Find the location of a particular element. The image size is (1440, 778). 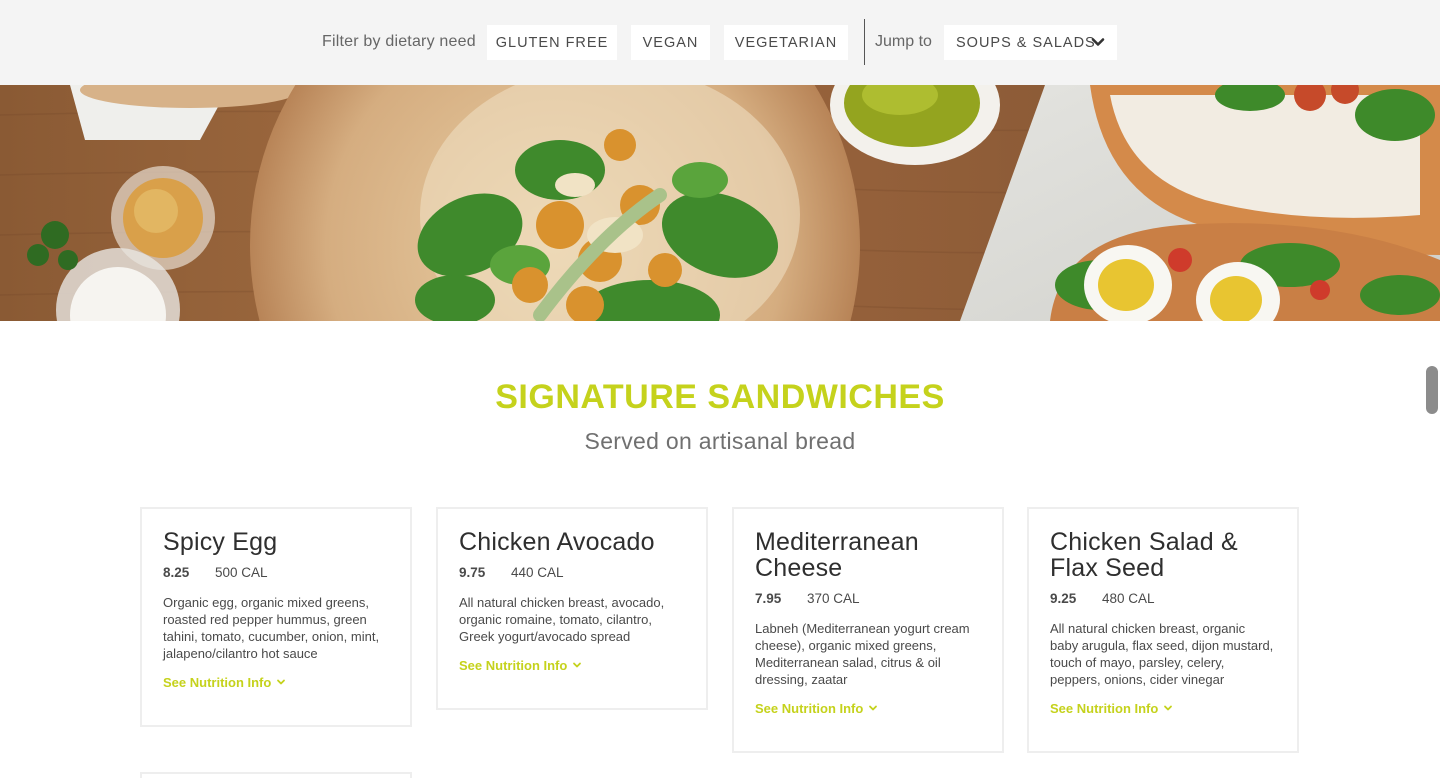

section-subtitle: Served on artisanal bread is located at coordinates (720, 441).